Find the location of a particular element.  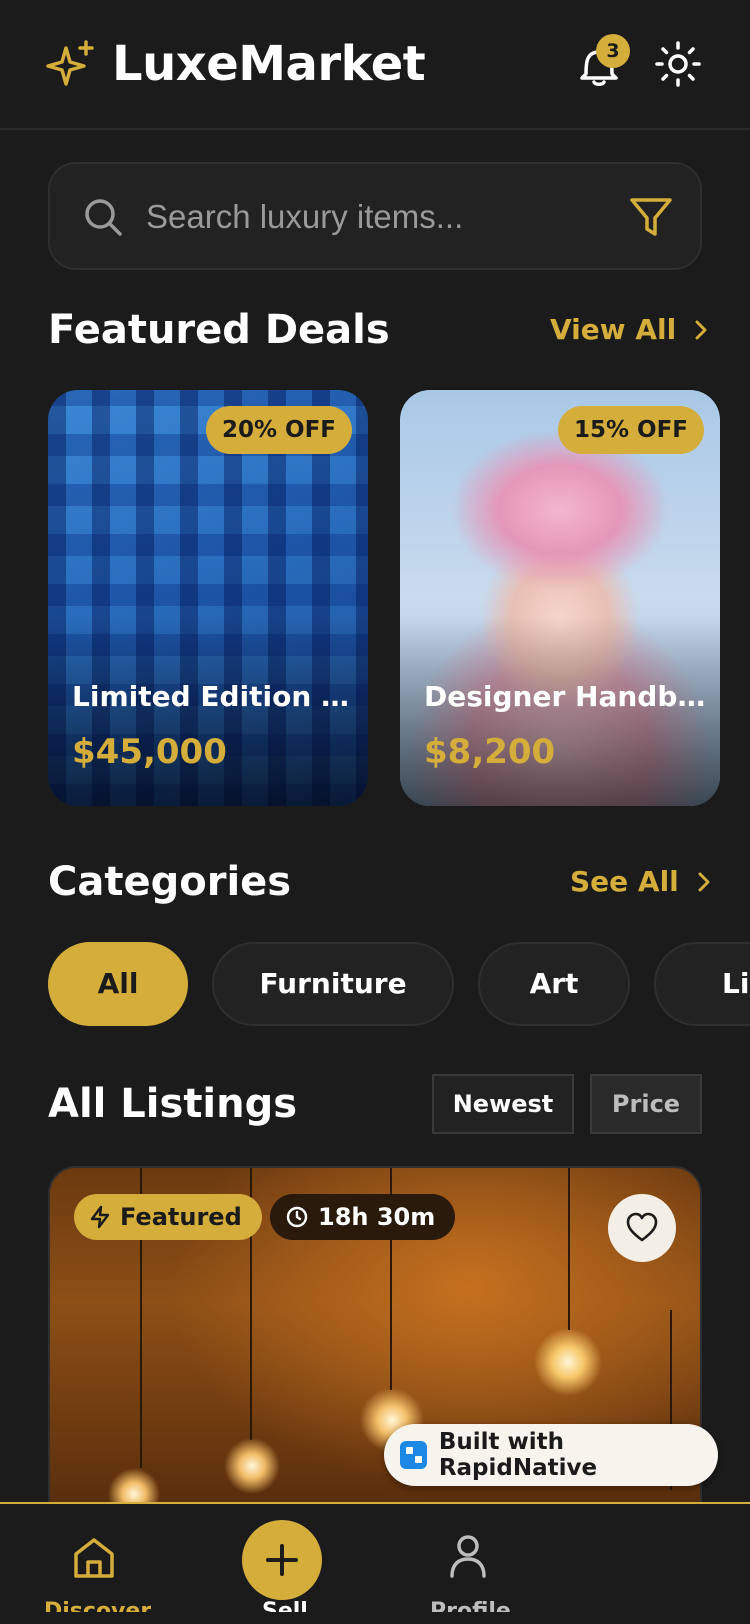

tab-label-profile: Profile is located at coordinates (470, 1605).